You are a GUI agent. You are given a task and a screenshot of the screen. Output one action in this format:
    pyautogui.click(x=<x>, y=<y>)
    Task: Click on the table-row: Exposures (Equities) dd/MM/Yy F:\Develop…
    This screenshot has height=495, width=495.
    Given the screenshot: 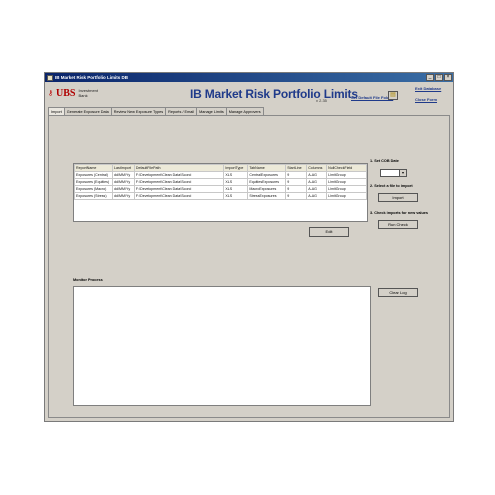 What is the action you would take?
    pyautogui.click(x=220, y=182)
    